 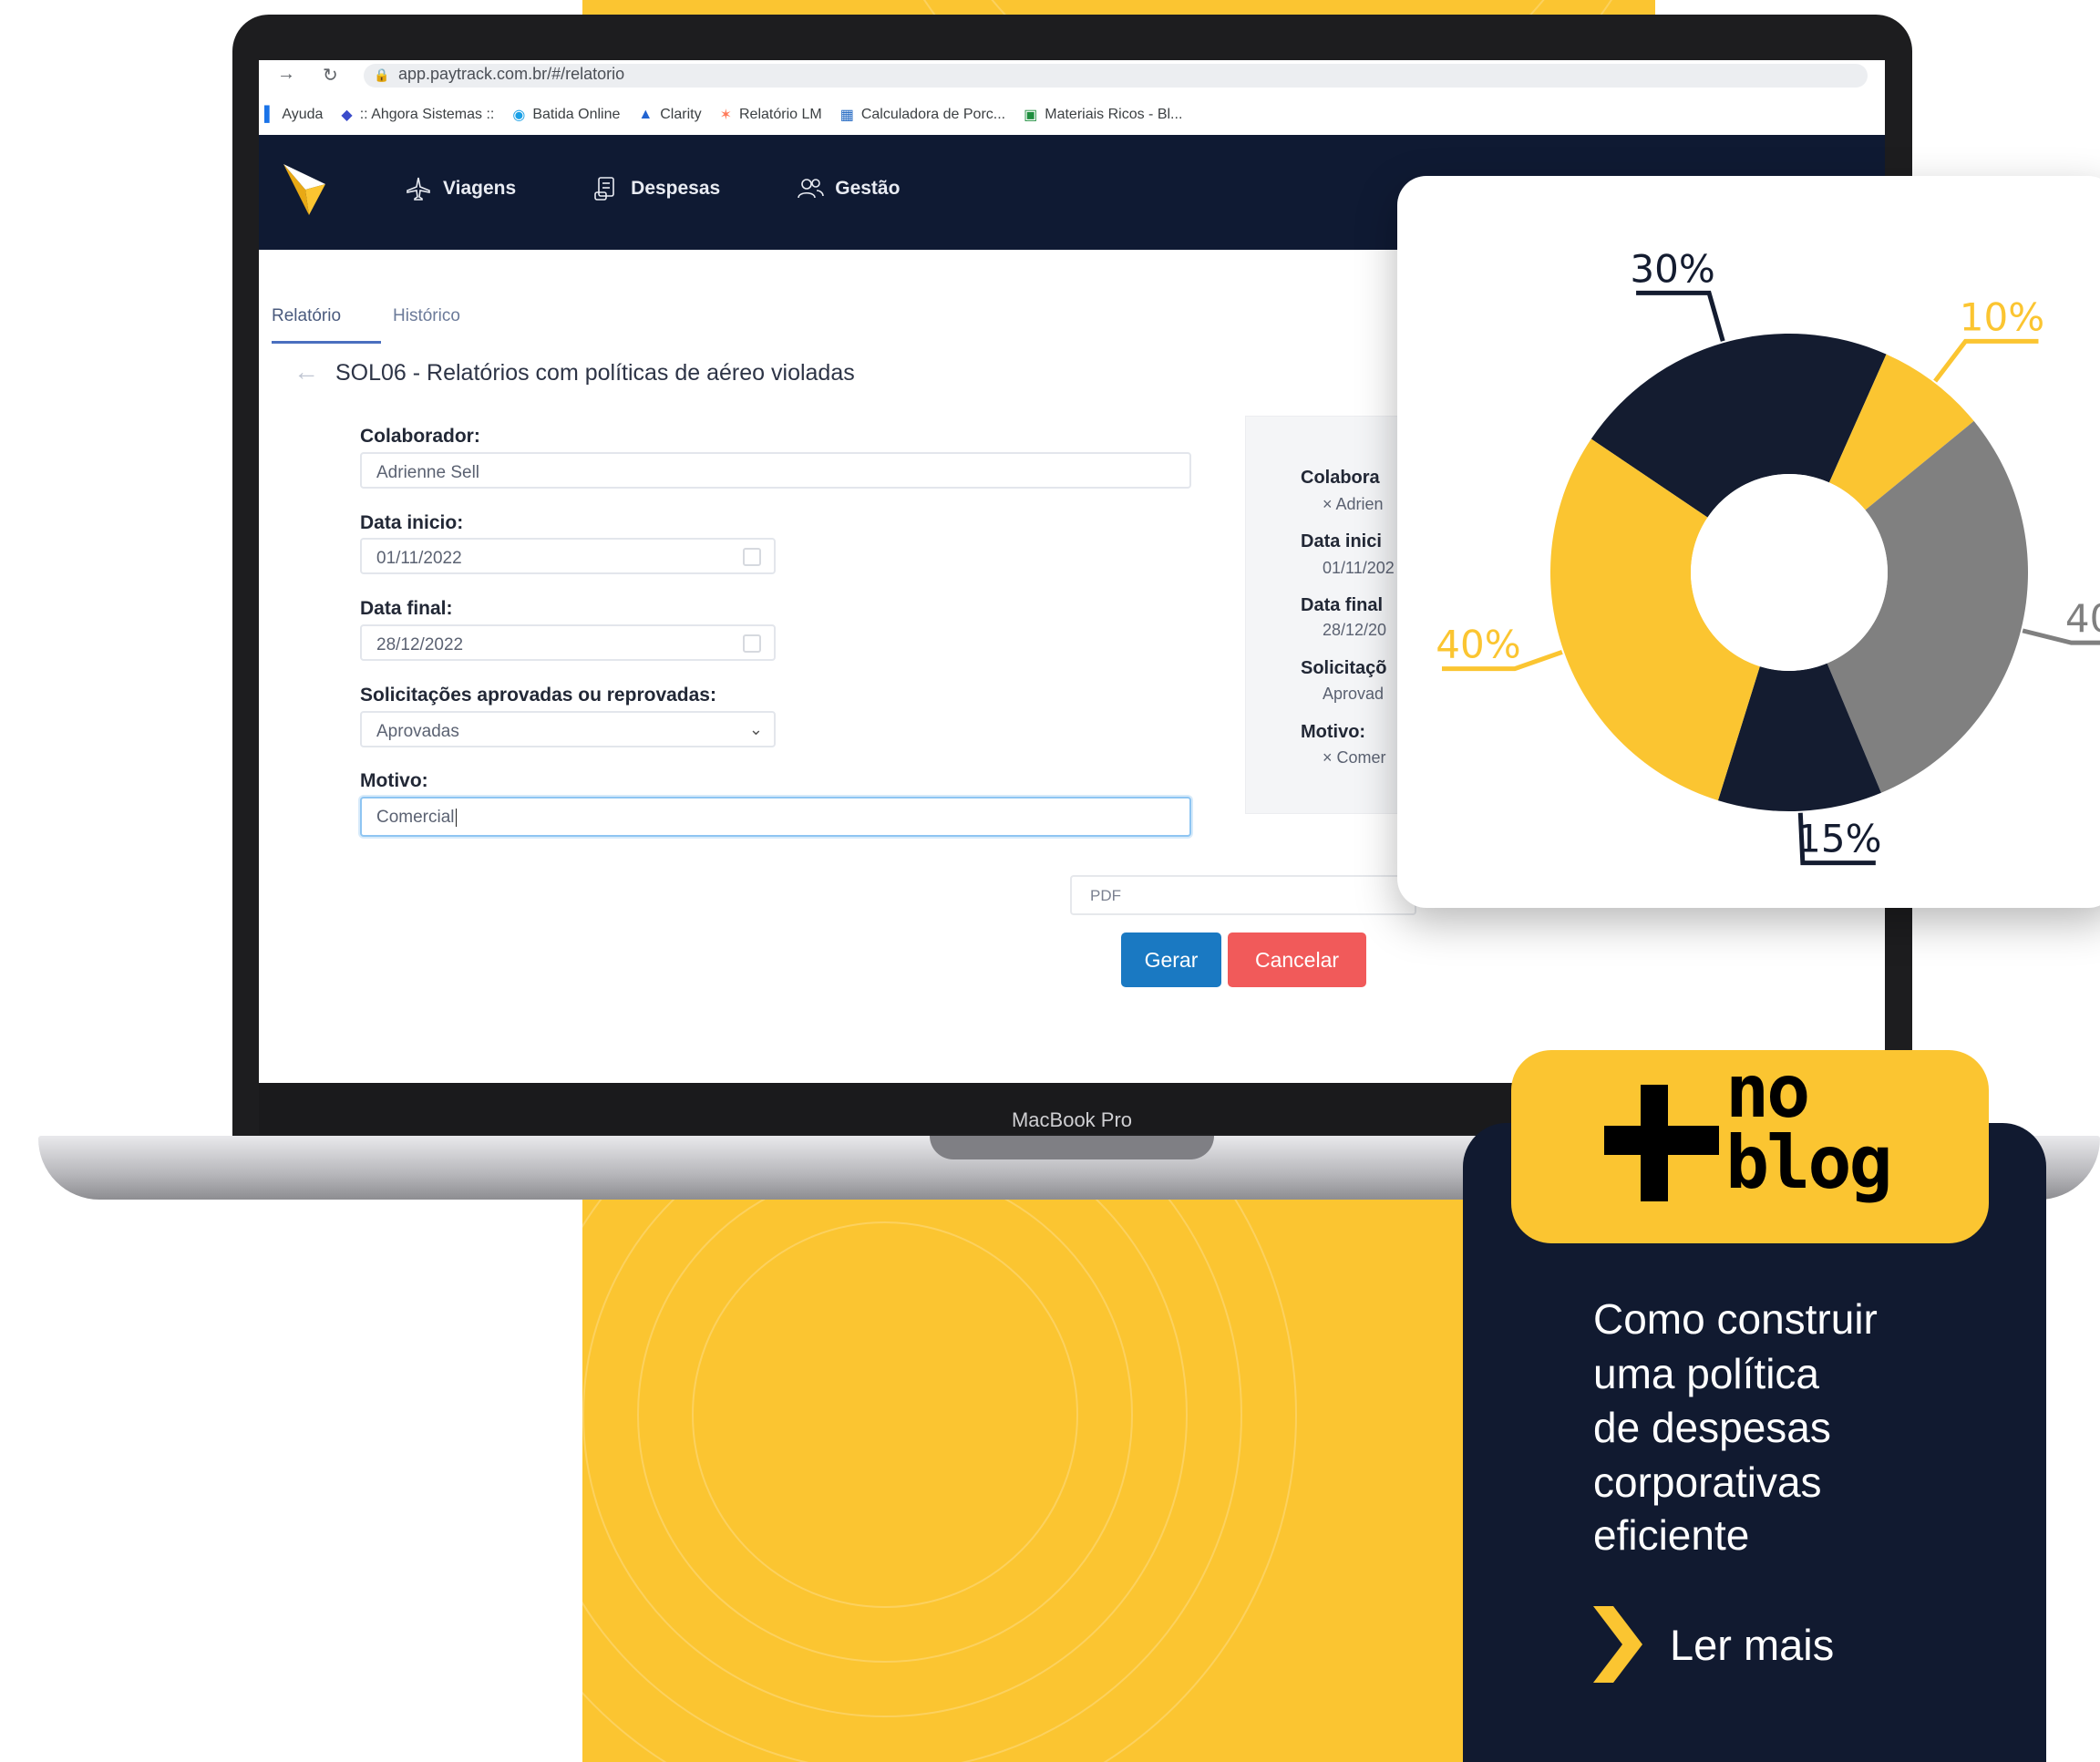 I want to click on paytrack-logo-icon, so click(x=305, y=189).